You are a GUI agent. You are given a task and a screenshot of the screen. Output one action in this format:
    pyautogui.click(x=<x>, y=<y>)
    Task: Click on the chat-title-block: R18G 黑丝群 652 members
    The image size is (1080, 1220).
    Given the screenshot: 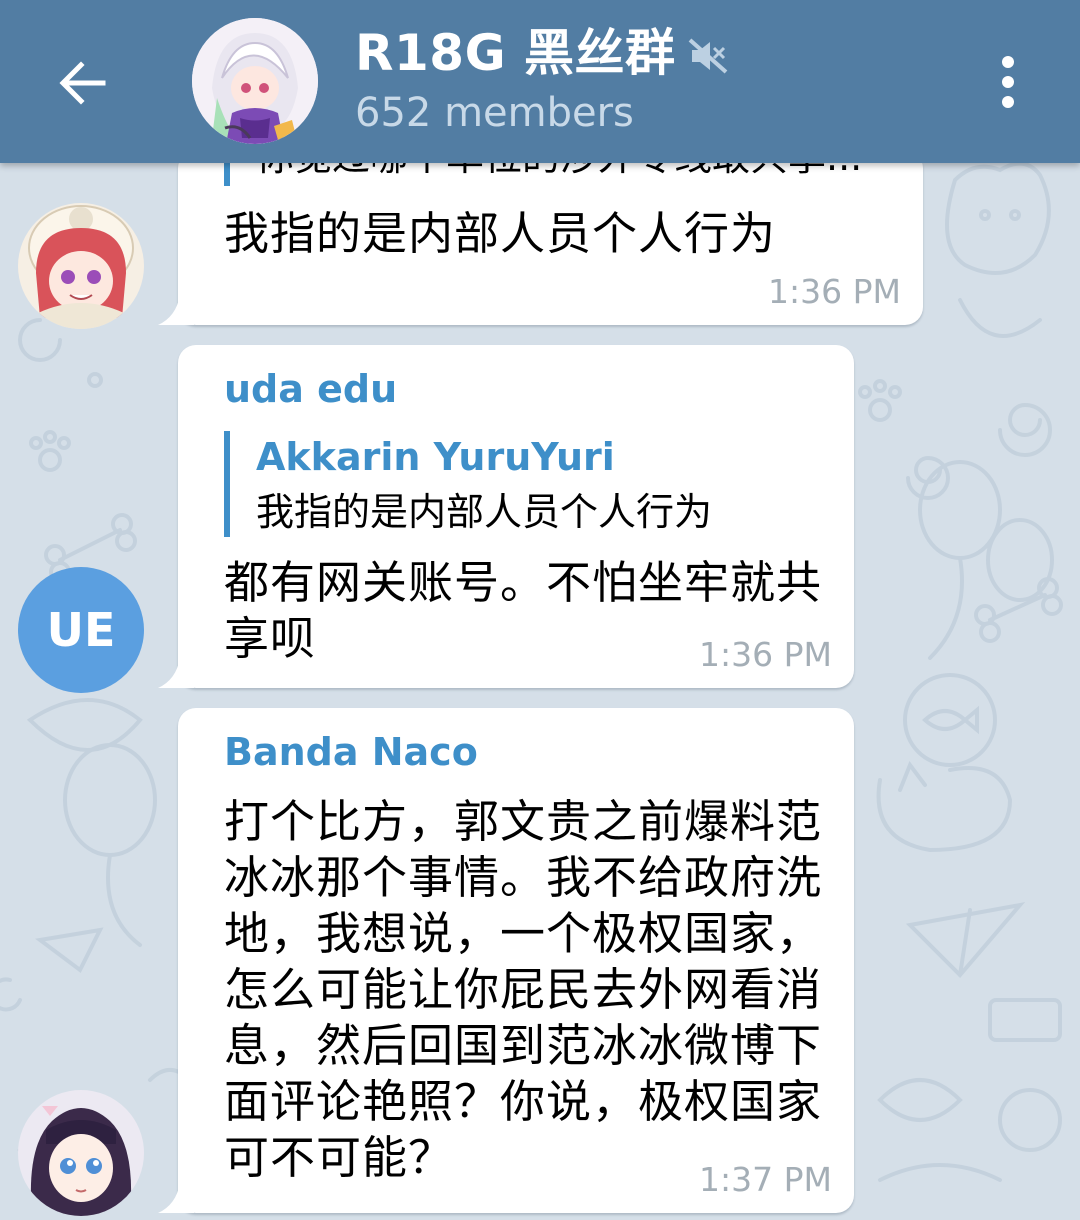 What is the action you would take?
    pyautogui.click(x=542, y=80)
    